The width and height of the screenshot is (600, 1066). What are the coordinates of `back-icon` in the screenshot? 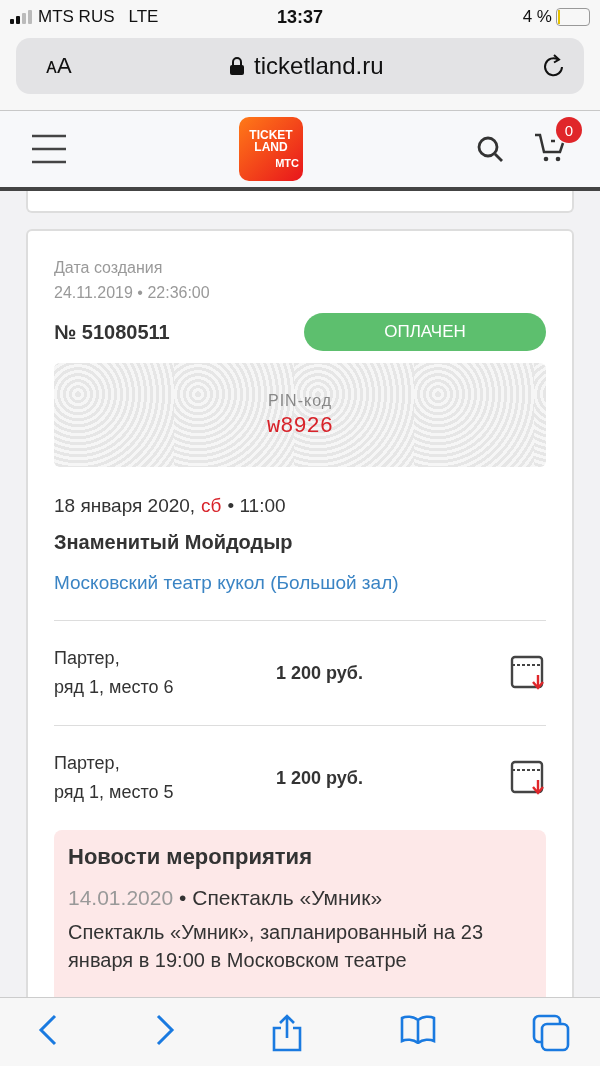 It's located at (48, 1030).